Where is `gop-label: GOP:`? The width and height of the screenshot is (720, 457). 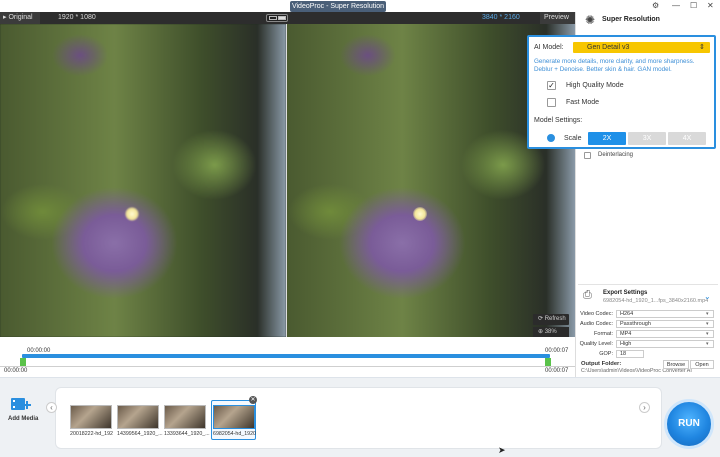
gop-label: GOP: is located at coordinates (606, 354).